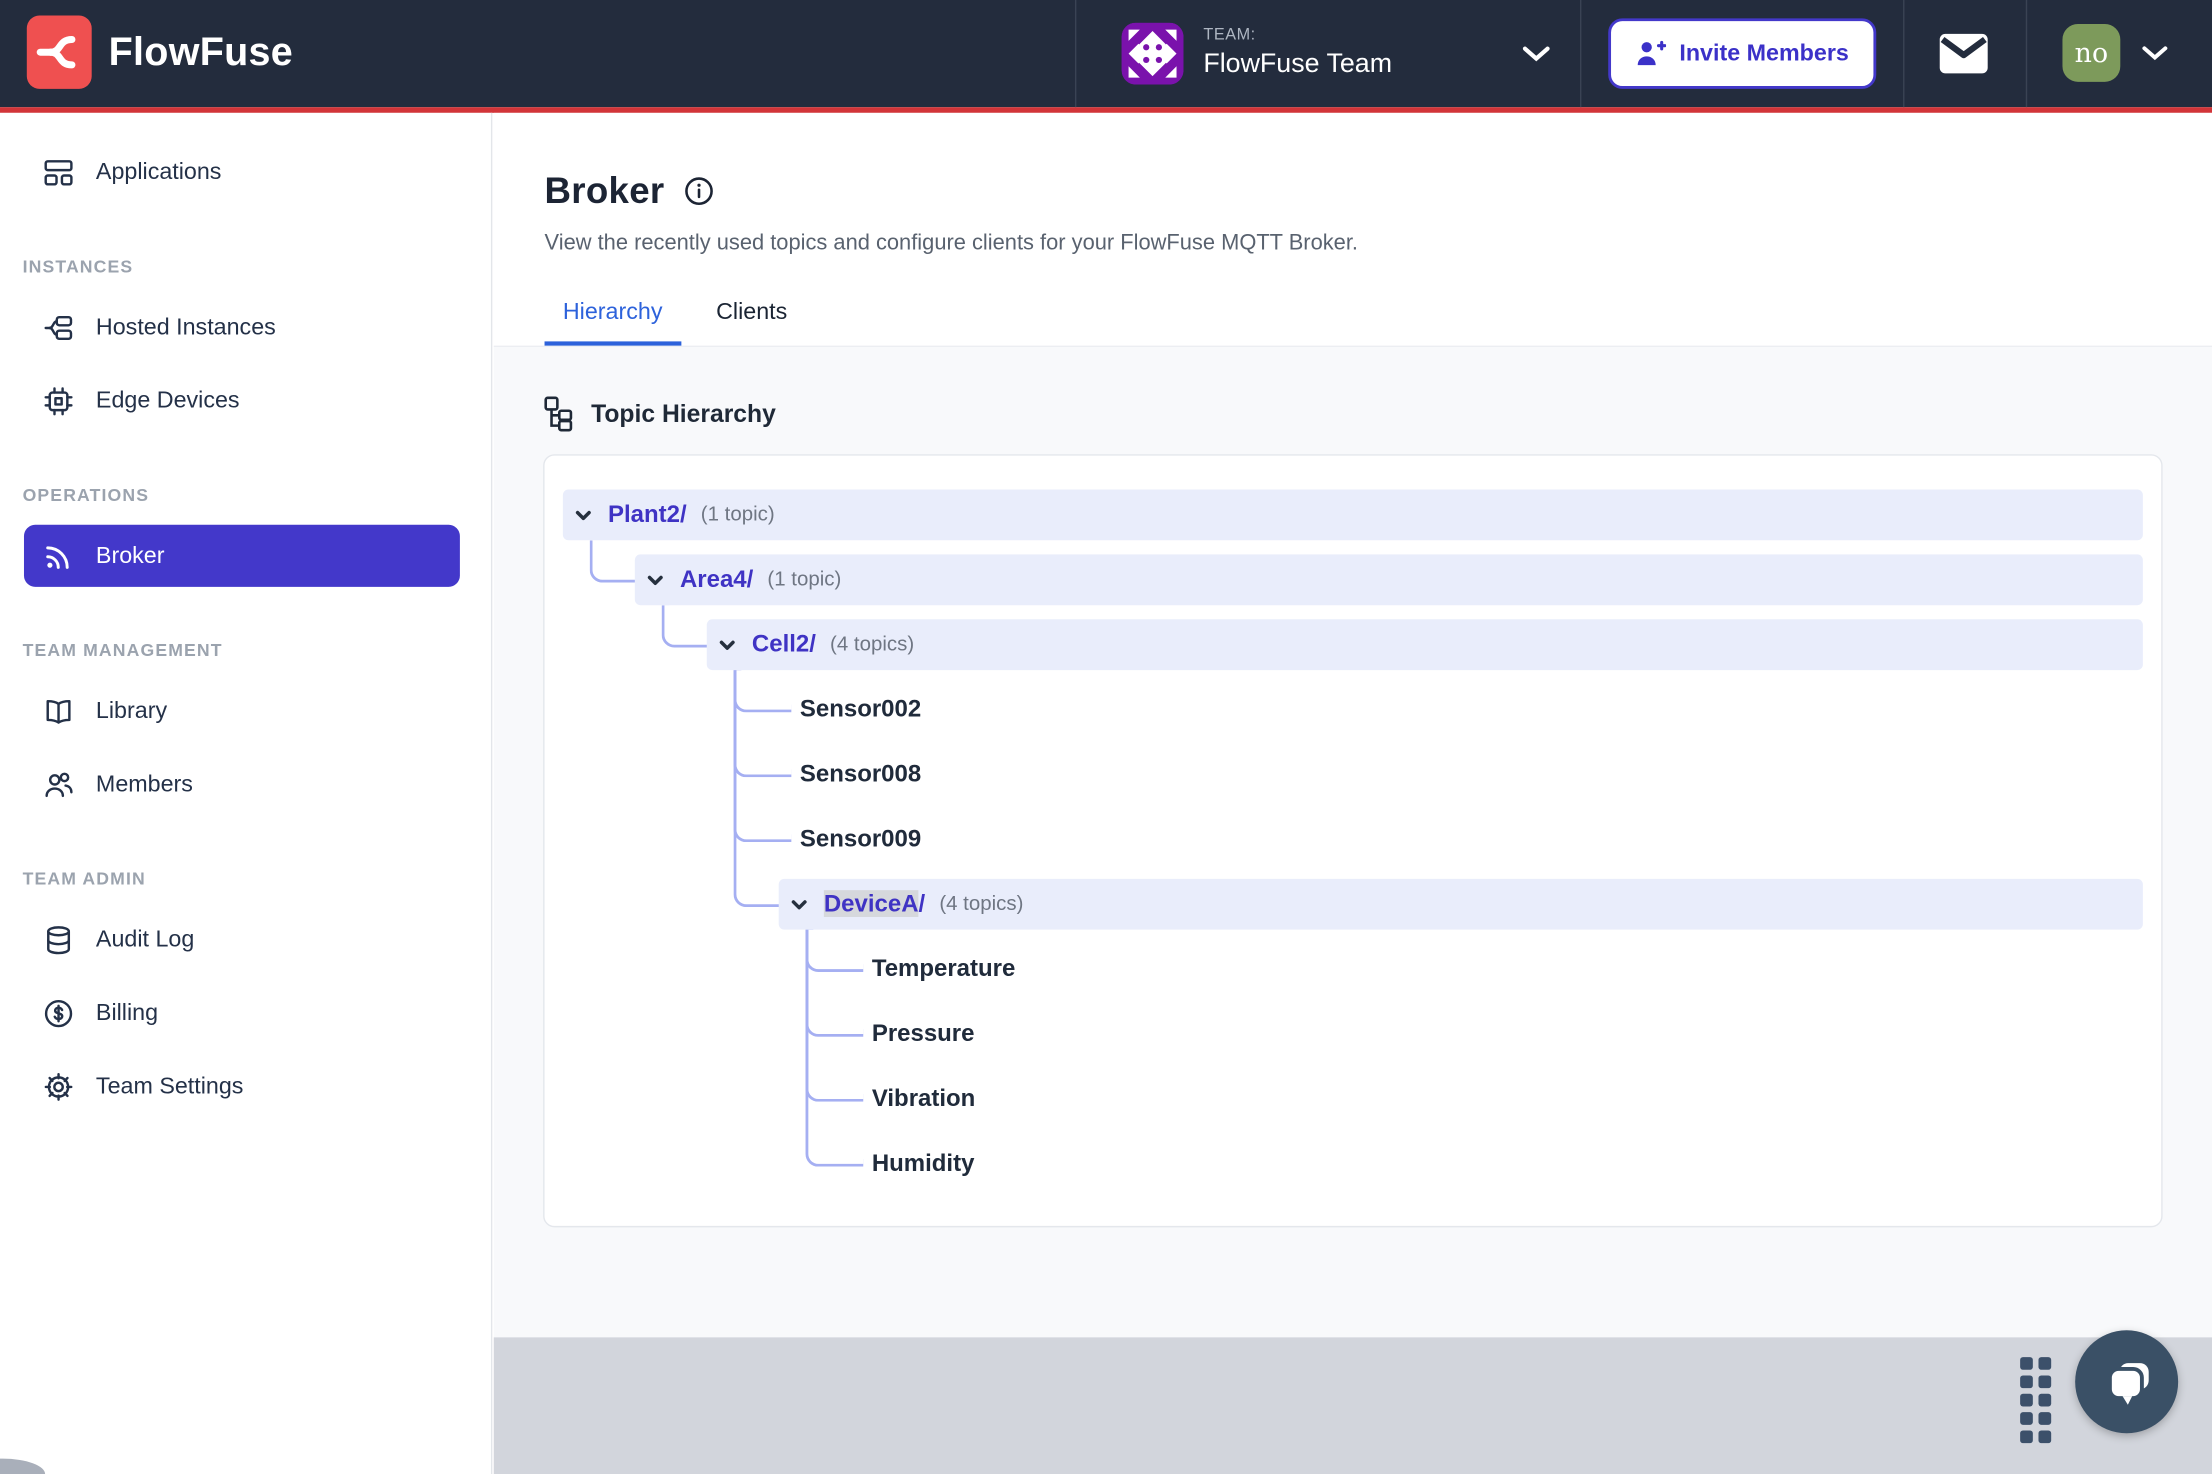 The width and height of the screenshot is (2212, 1474). I want to click on topic-row-devicea: DeviceA/ (4 topics), so click(1353, 904).